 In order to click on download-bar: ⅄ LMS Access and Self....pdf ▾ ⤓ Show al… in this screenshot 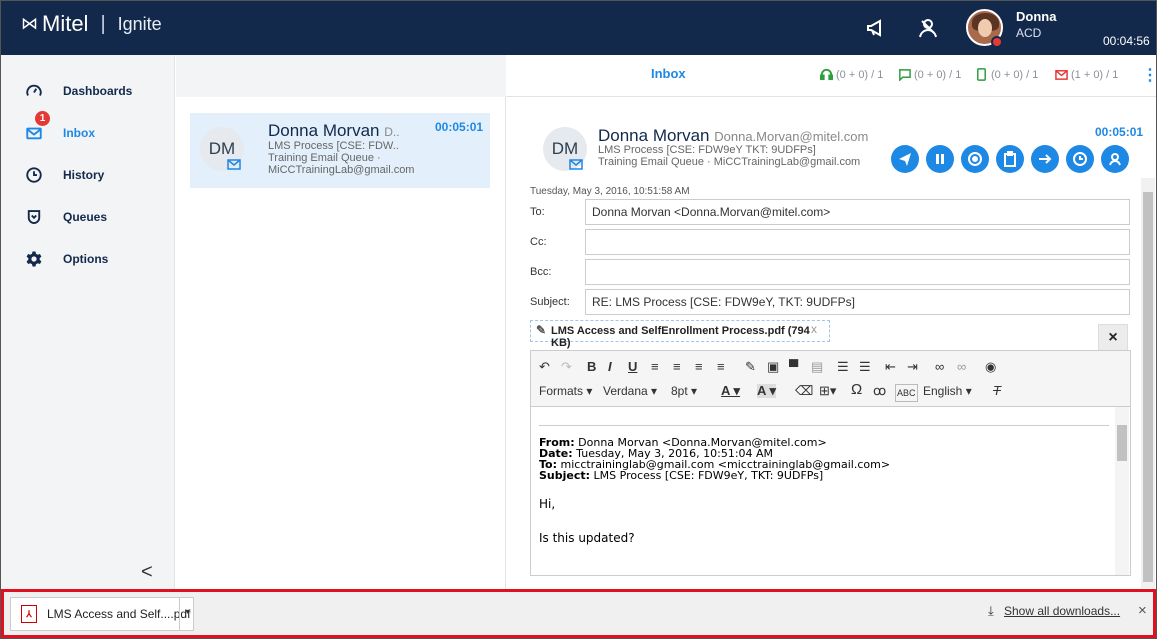, I will do `click(578, 613)`.